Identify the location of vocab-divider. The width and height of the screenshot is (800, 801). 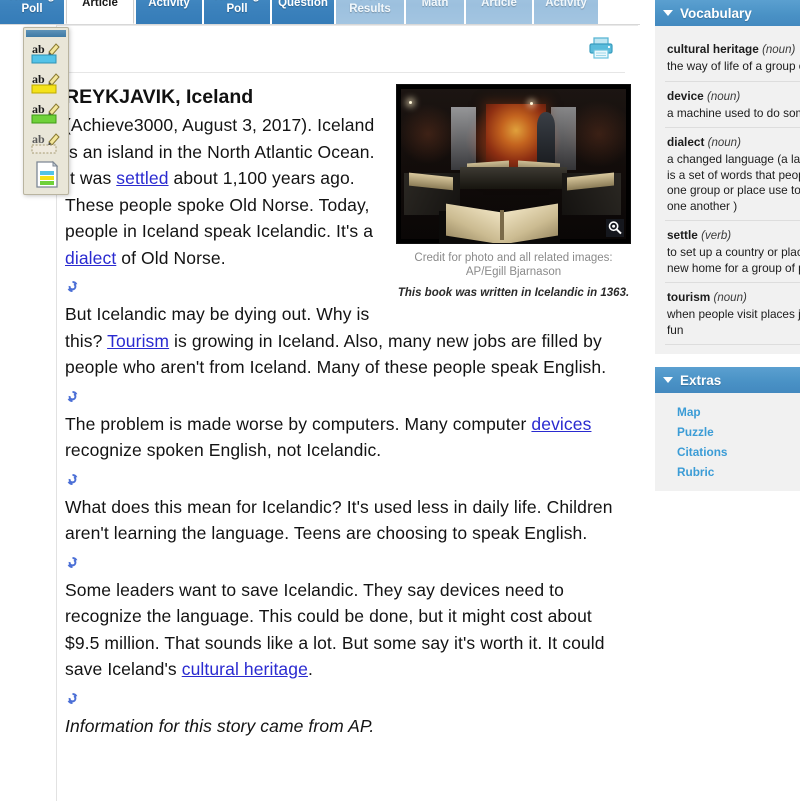
(732, 344).